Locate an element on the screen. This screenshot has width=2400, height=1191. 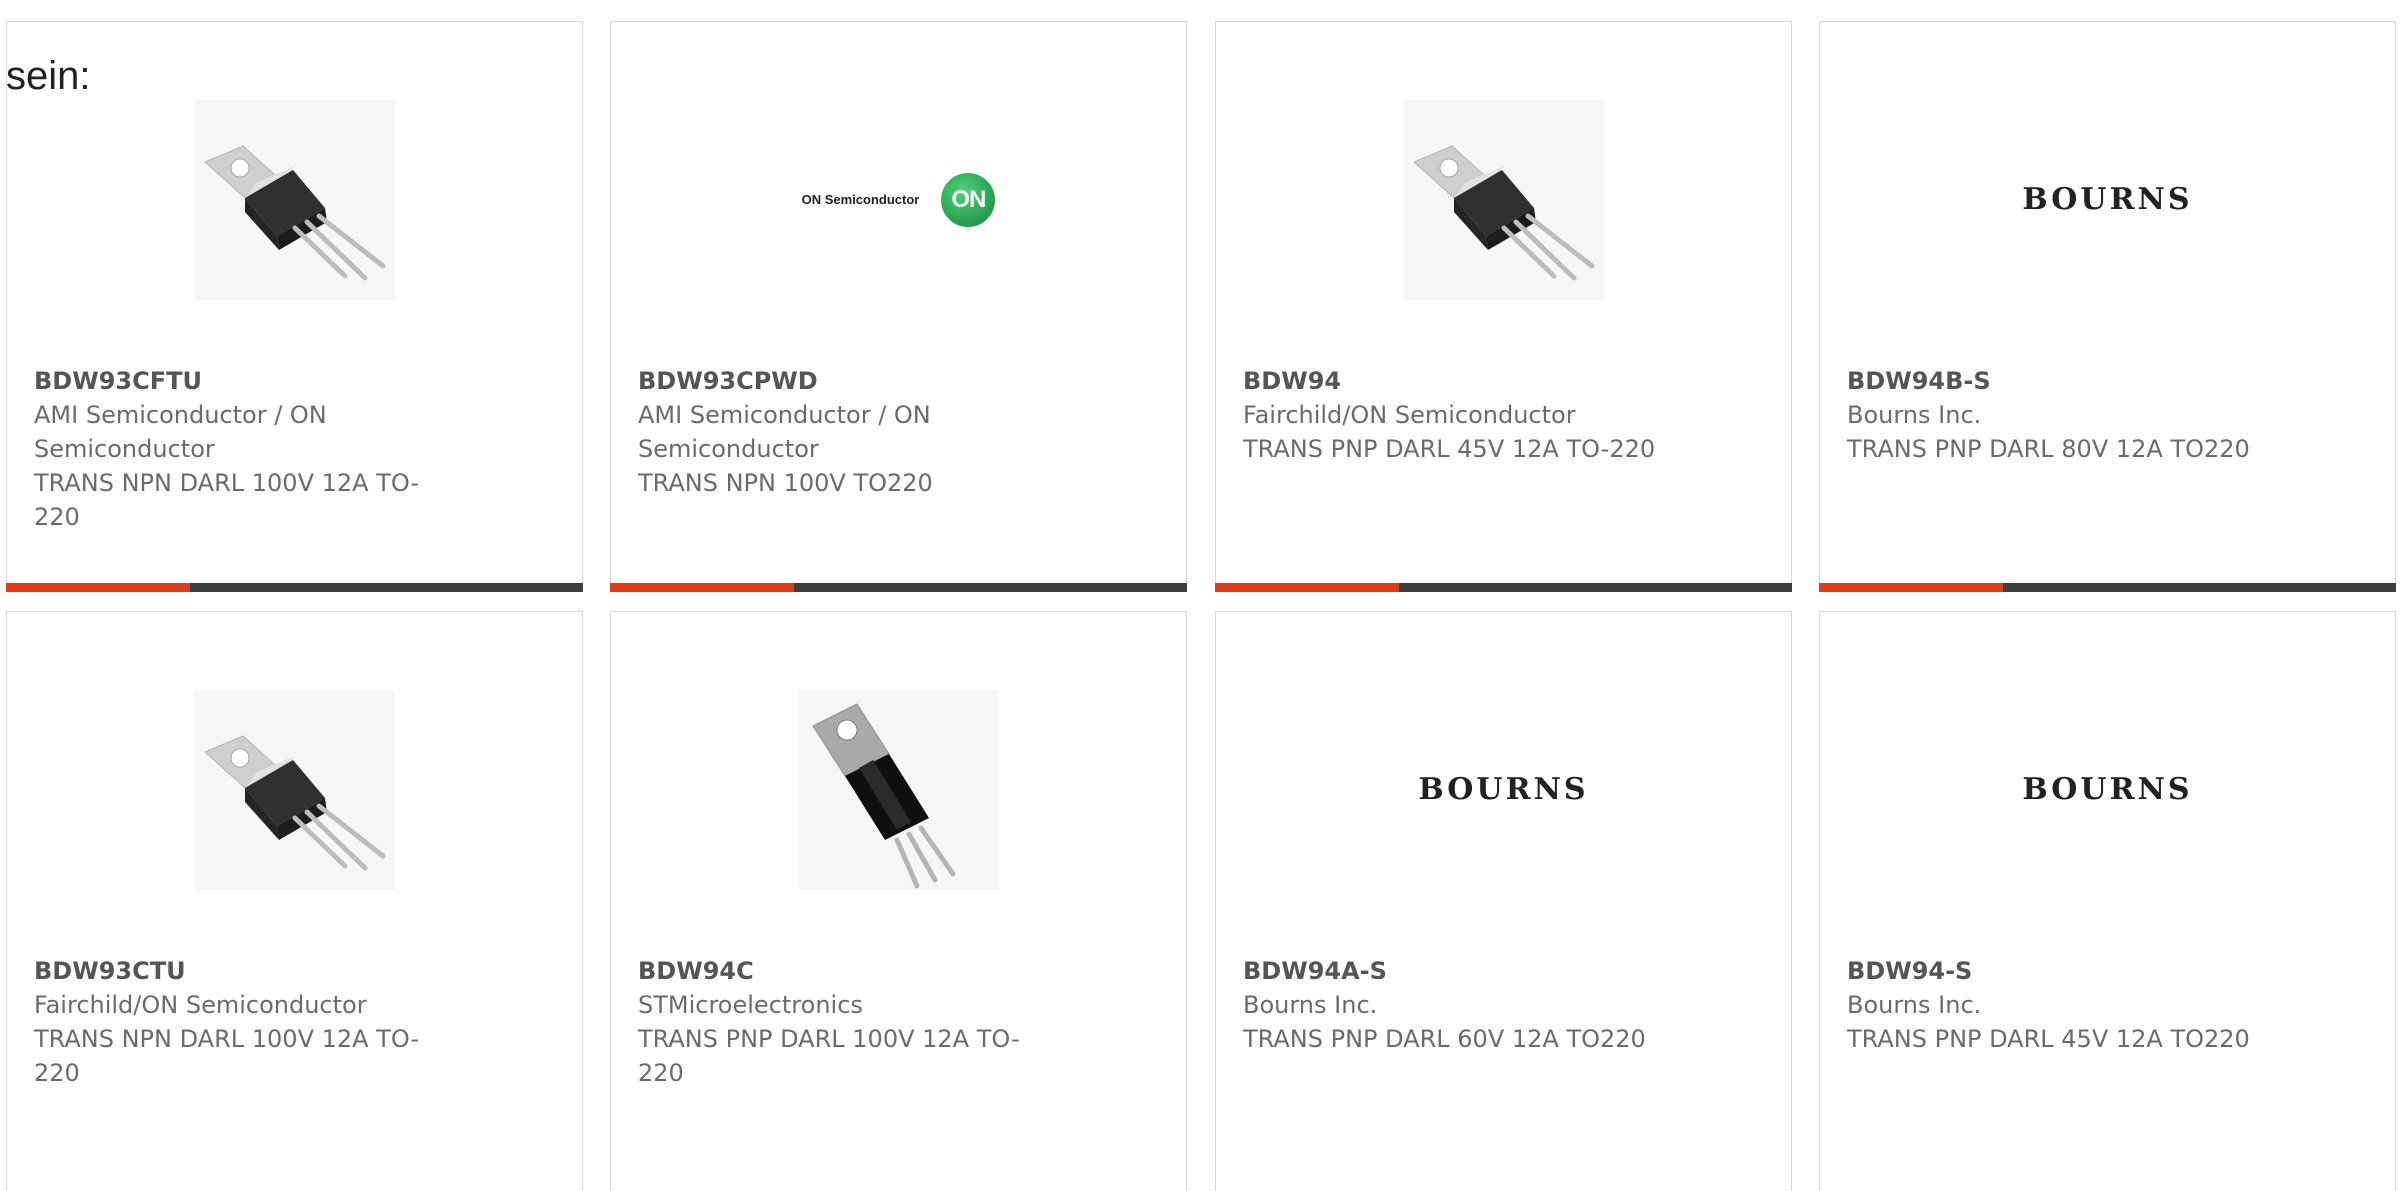
on-logo-mark: ON is located at coordinates (968, 199).